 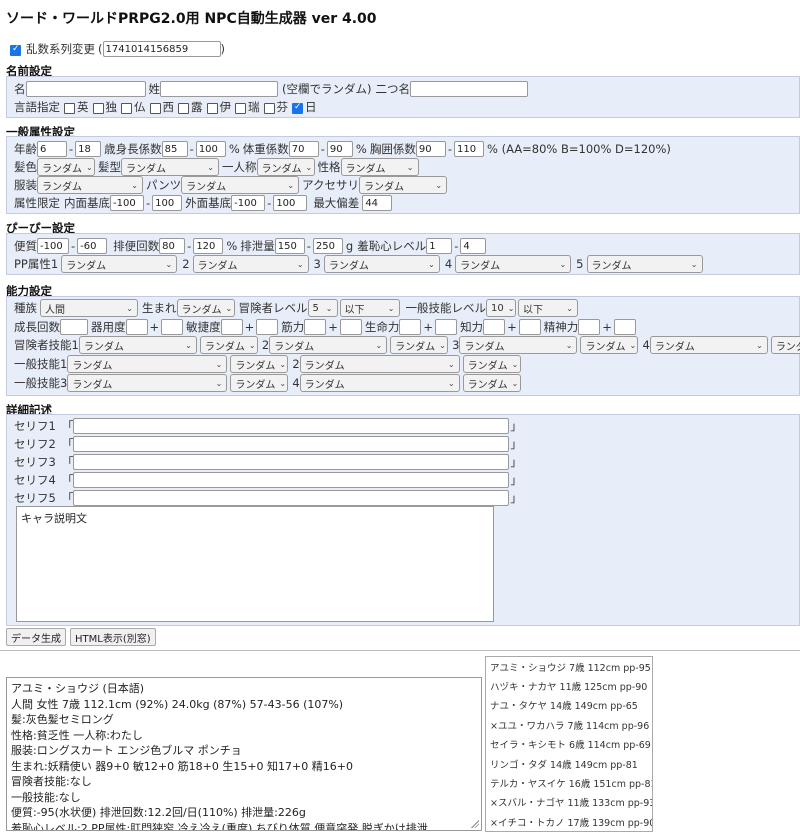 What do you see at coordinates (475, 824) in the screenshot?
I see `resize-grip-icon` at bounding box center [475, 824].